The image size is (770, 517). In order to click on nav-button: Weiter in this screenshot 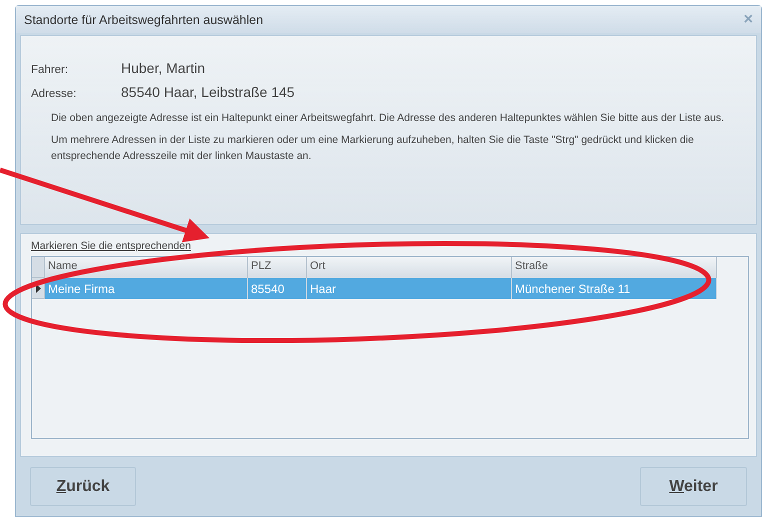, I will do `click(693, 486)`.